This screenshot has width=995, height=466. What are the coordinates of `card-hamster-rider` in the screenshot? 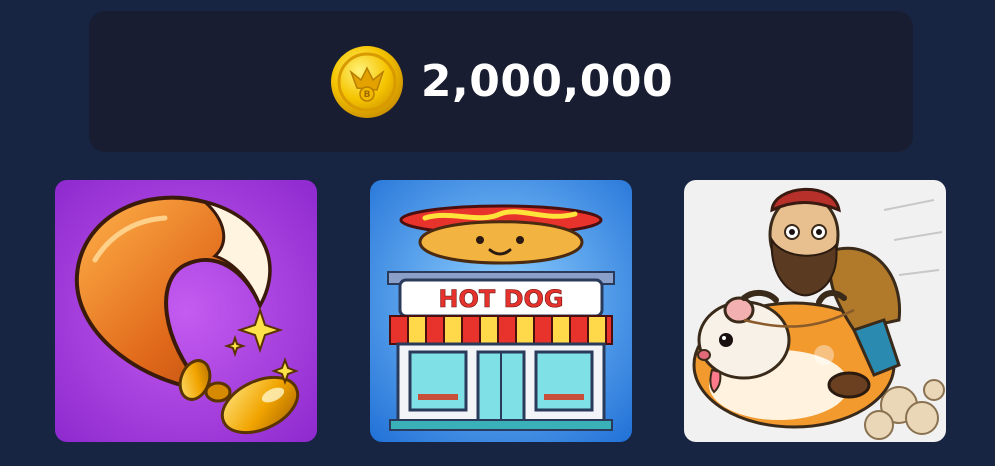 It's located at (815, 311).